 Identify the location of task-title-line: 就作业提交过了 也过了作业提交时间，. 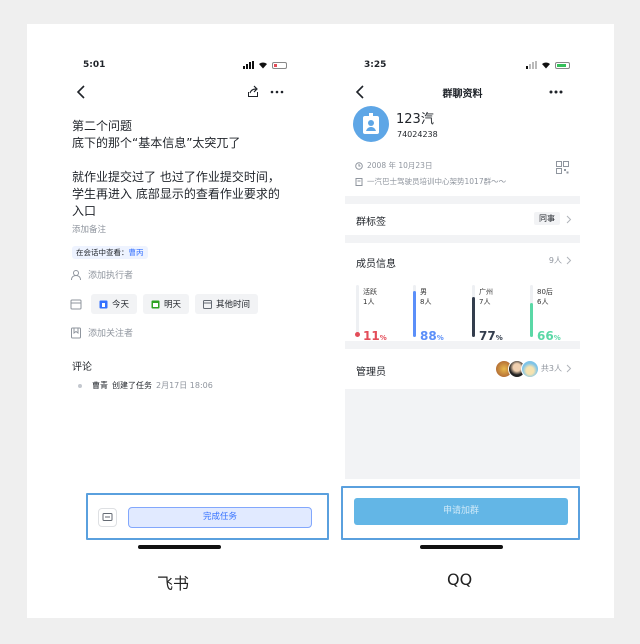
(176, 177).